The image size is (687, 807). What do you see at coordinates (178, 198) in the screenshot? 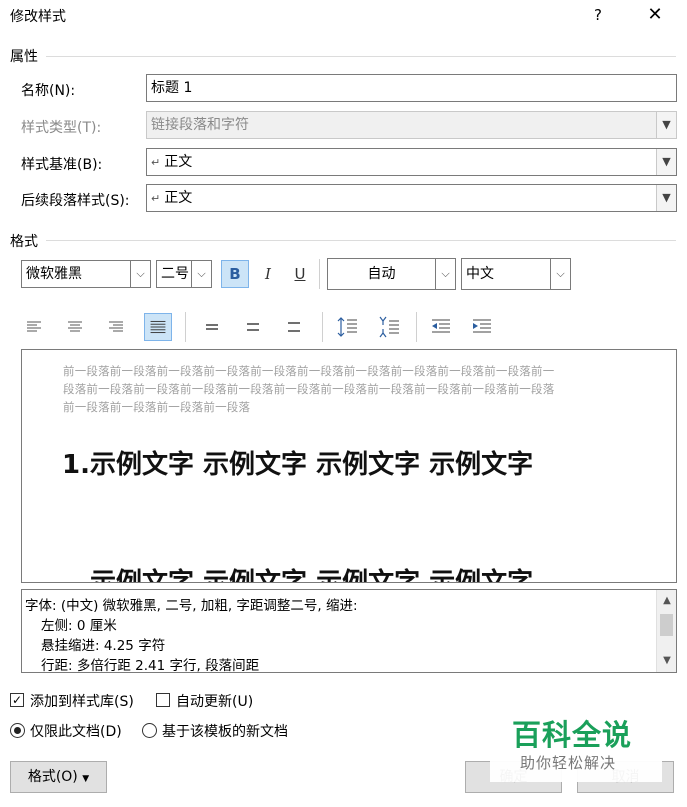
I see `next-style-value: 正文` at bounding box center [178, 198].